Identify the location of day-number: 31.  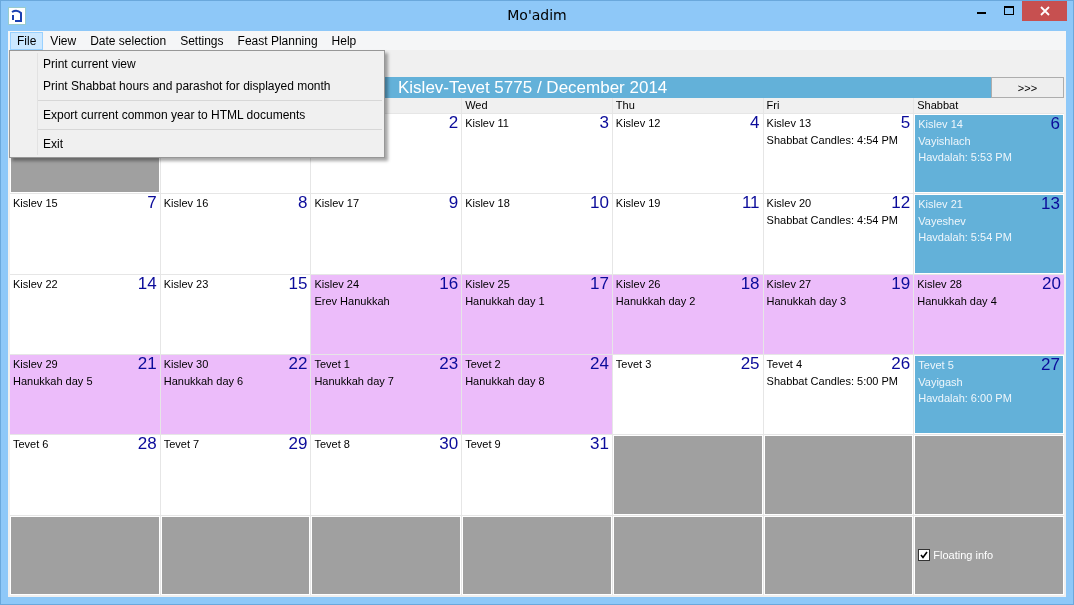
(599, 444).